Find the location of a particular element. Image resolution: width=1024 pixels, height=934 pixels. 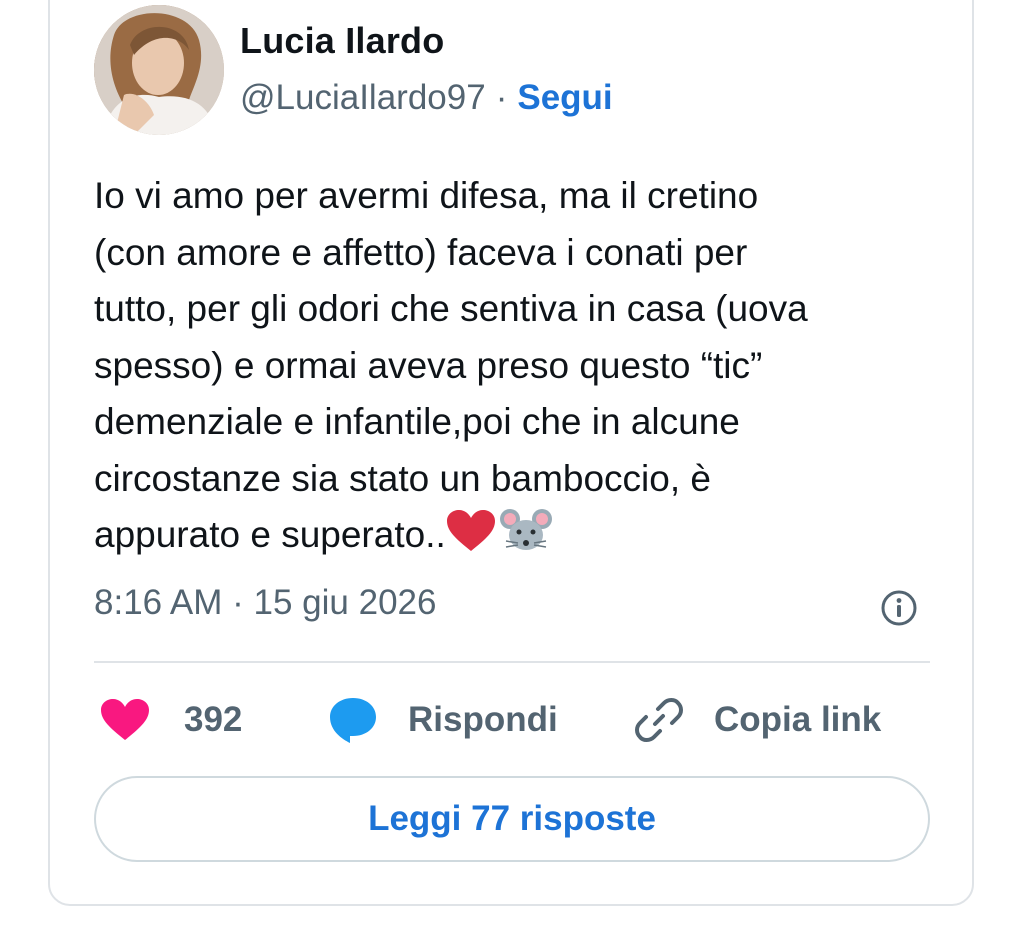

mouse-emoji is located at coordinates (525, 529).